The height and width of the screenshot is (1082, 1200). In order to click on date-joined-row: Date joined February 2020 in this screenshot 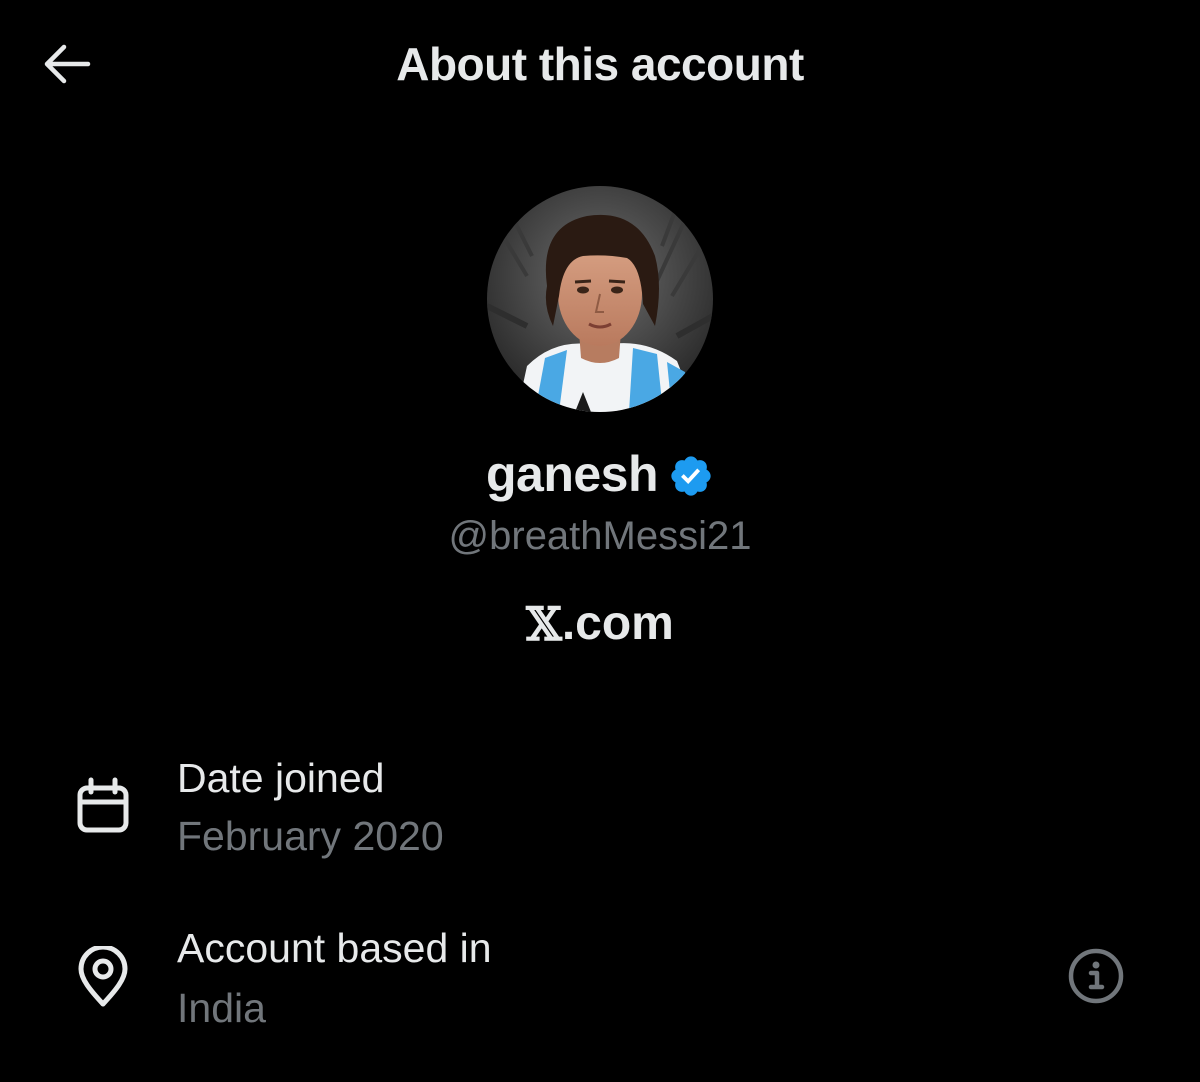, I will do `click(600, 807)`.